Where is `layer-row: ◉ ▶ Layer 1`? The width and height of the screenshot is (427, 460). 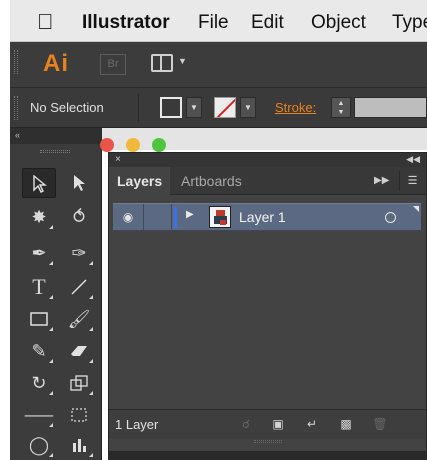 layer-row: ◉ ▶ Layer 1 is located at coordinates (267, 217).